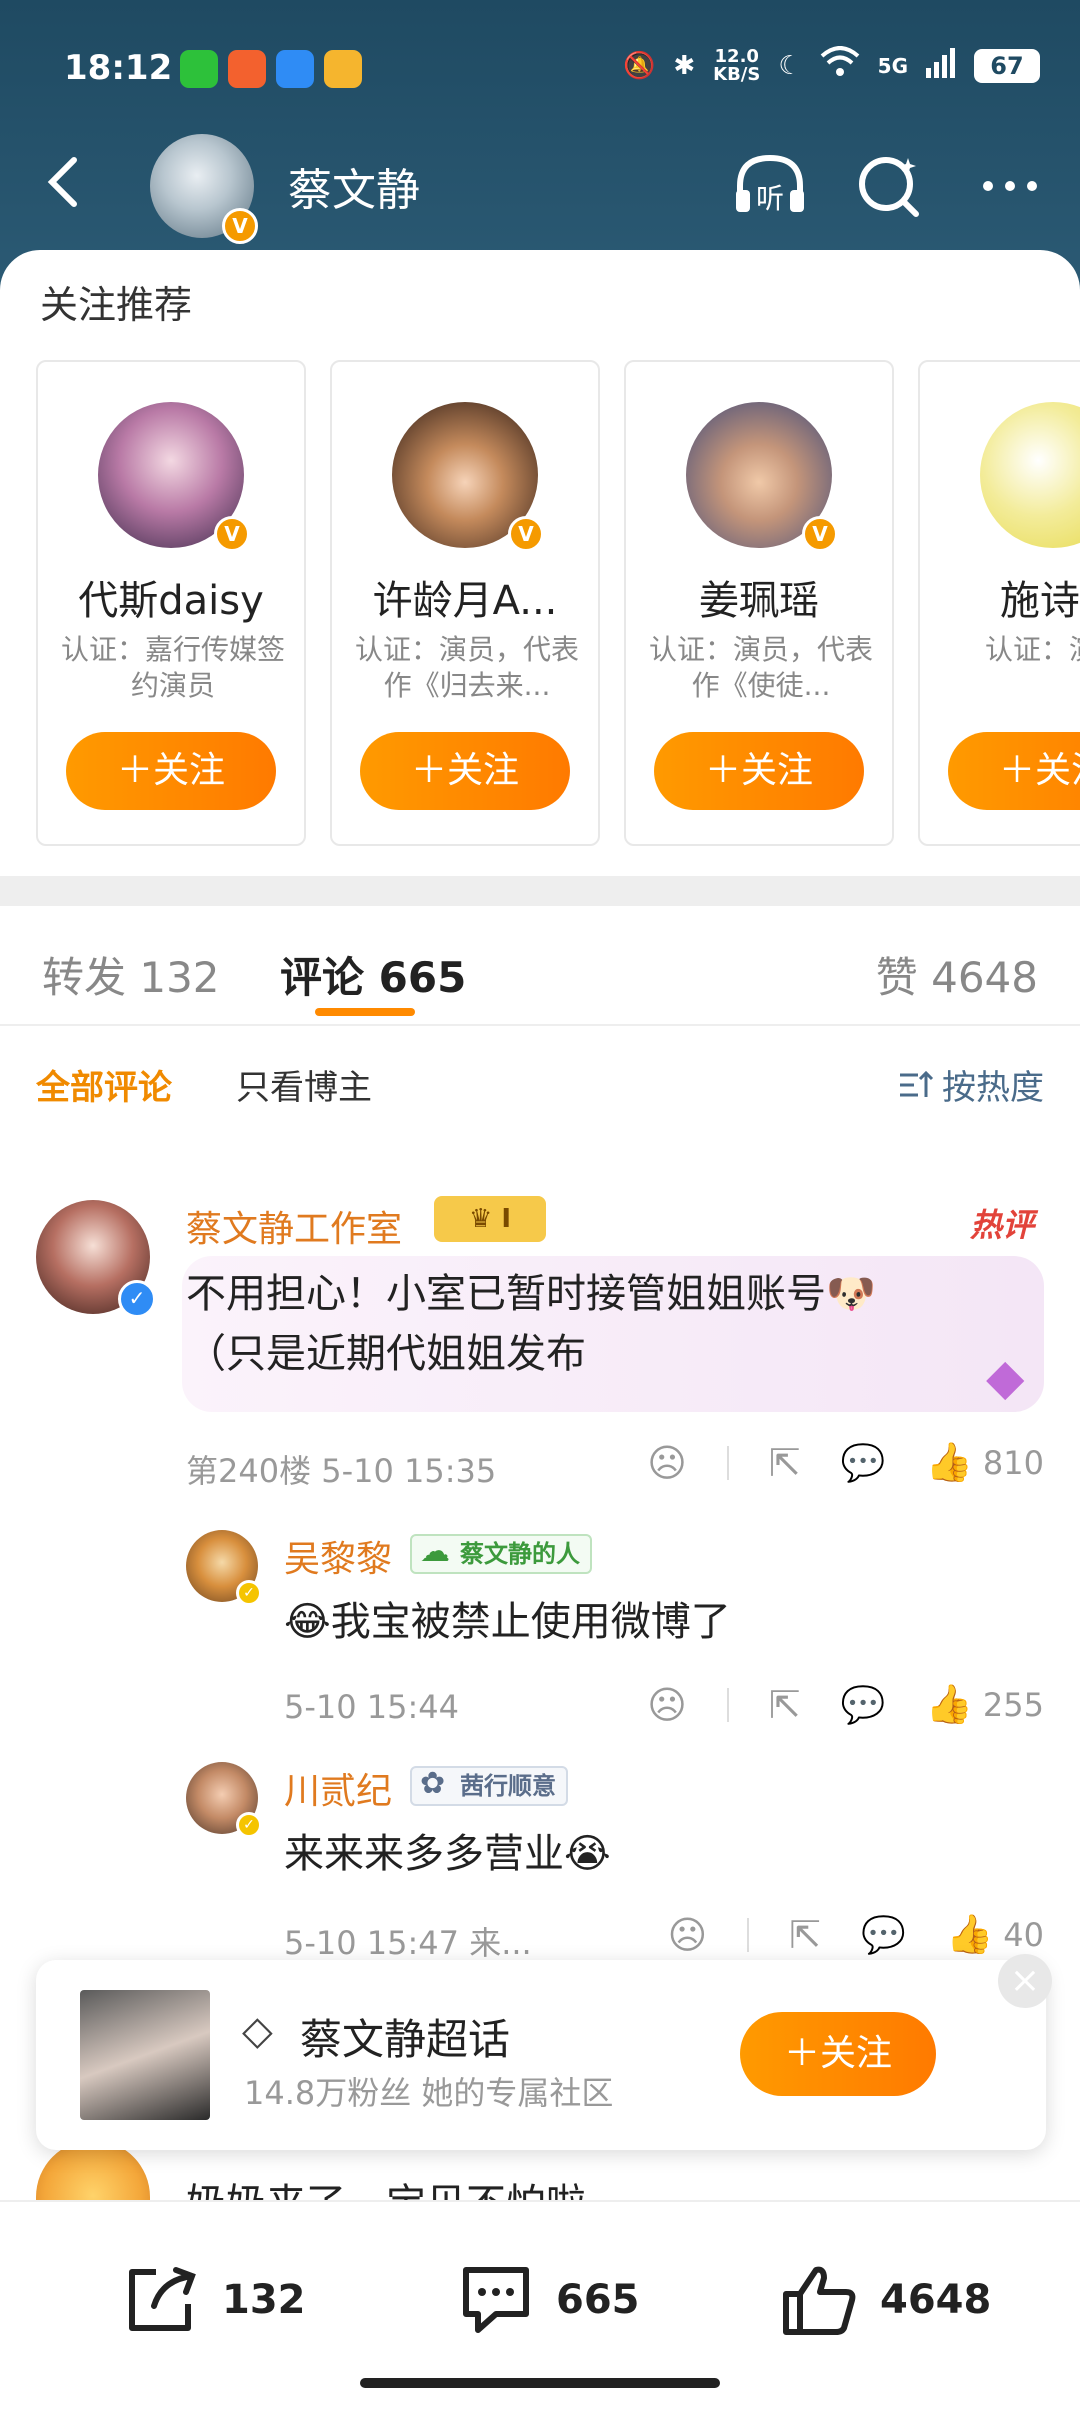  I want to click on app-notification-icon, so click(247, 69).